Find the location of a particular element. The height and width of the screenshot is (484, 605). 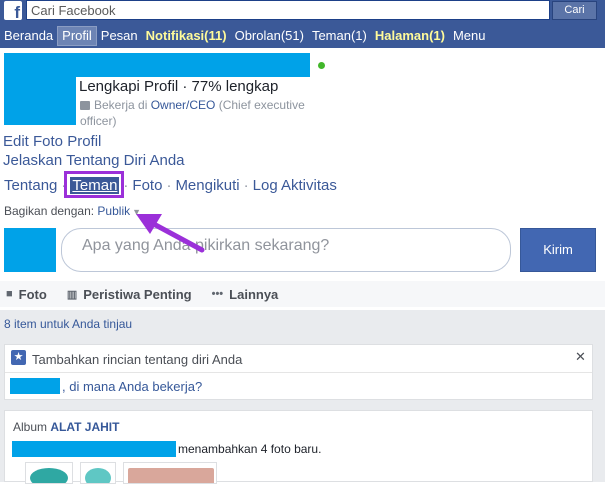

describe-yourself-link: Jelaskan Tentang Diri Anda is located at coordinates (94, 160).